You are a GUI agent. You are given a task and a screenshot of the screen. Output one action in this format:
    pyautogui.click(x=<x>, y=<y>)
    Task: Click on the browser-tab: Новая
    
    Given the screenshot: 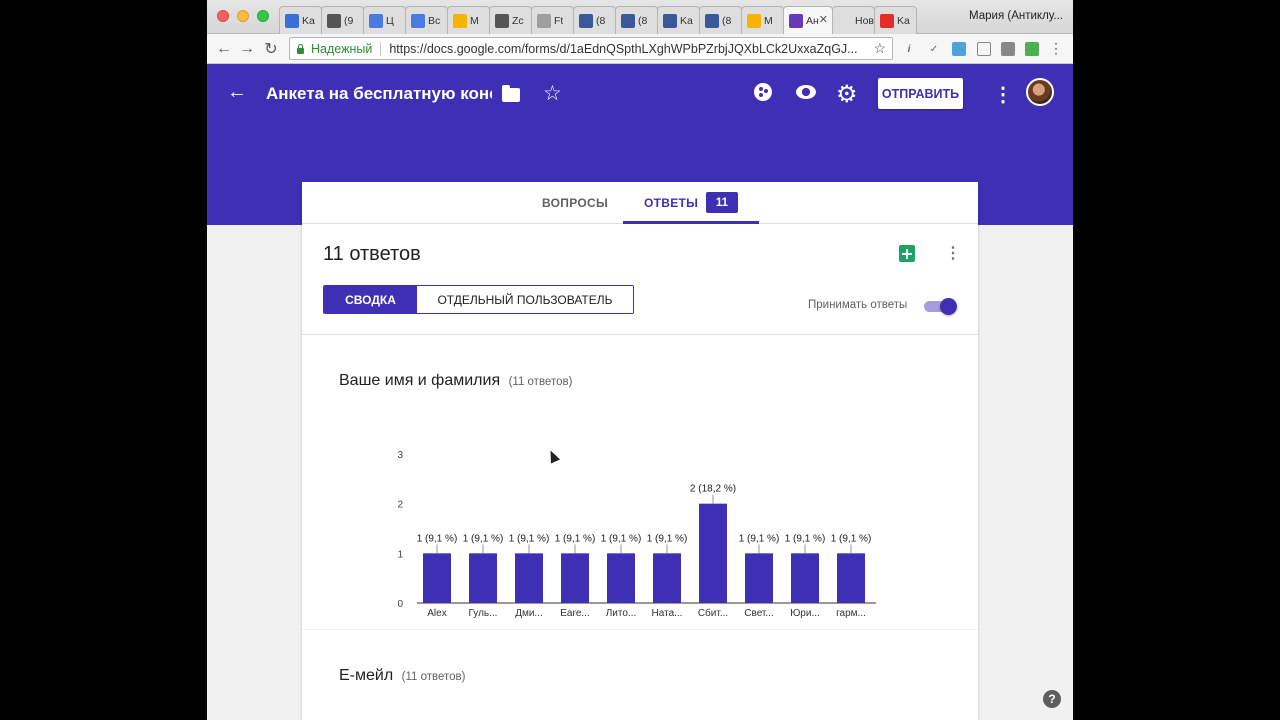 What is the action you would take?
    pyautogui.click(x=853, y=20)
    